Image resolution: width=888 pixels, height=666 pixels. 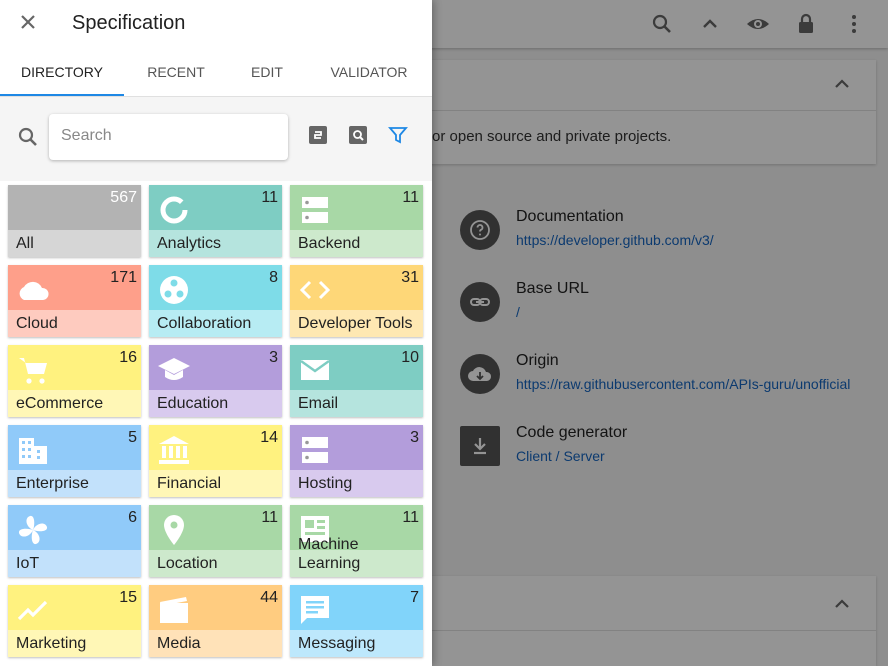 I want to click on category-tile: 14 Financial, so click(x=215, y=461).